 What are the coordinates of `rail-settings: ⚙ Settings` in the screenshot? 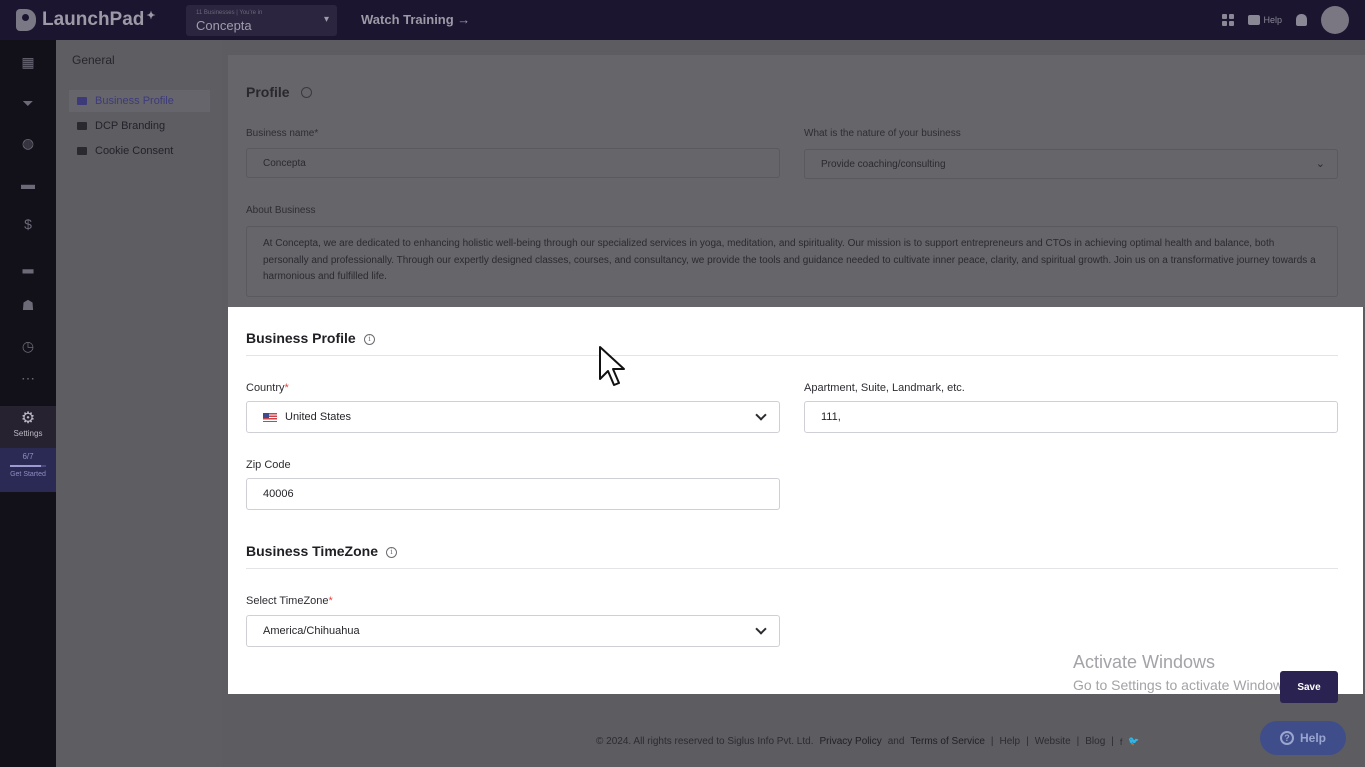 It's located at (28, 427).